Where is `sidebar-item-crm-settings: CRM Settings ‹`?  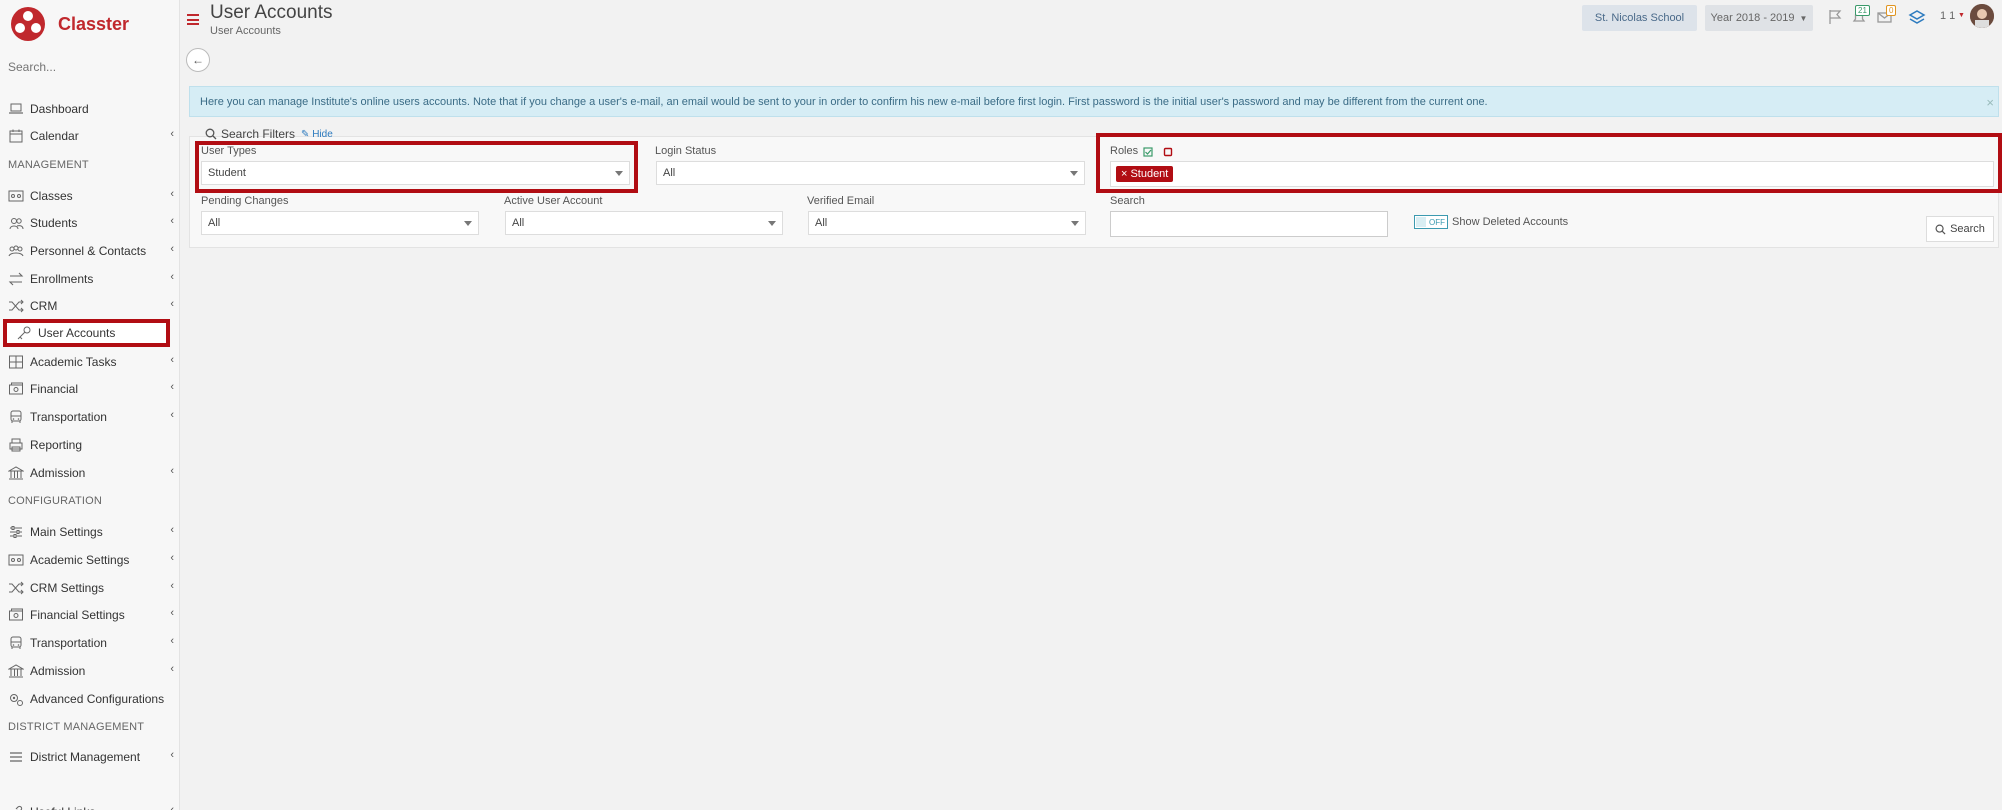
sidebar-item-crm-settings: CRM Settings ‹ is located at coordinates (92, 588).